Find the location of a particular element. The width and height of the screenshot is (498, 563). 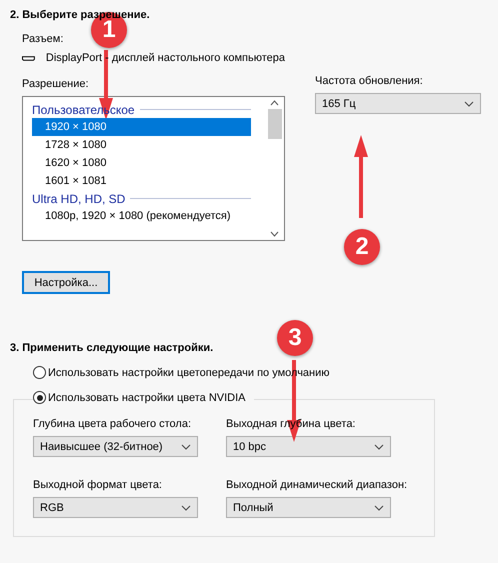

number-badge: 3 is located at coordinates (295, 338).